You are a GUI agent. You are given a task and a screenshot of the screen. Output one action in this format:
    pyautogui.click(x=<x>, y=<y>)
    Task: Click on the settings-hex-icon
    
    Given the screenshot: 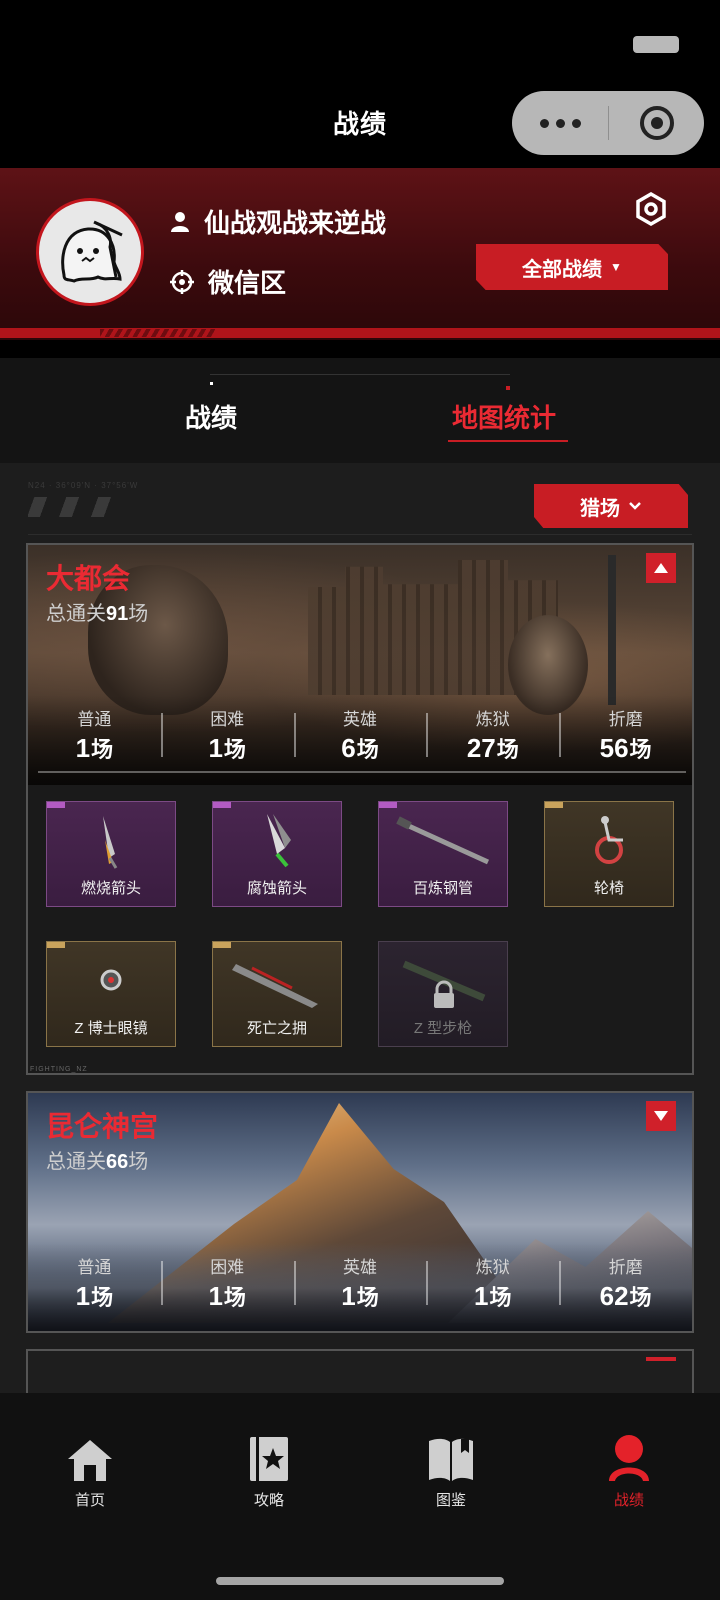 What is the action you would take?
    pyautogui.click(x=651, y=209)
    